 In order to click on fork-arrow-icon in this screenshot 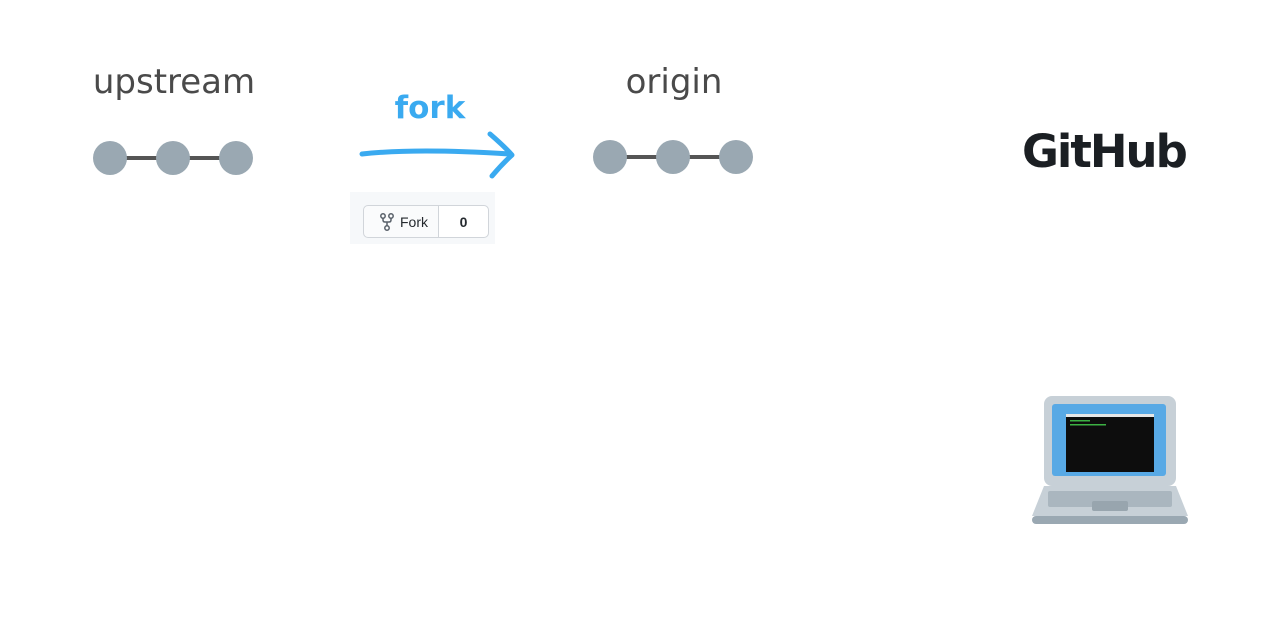, I will do `click(437, 155)`.